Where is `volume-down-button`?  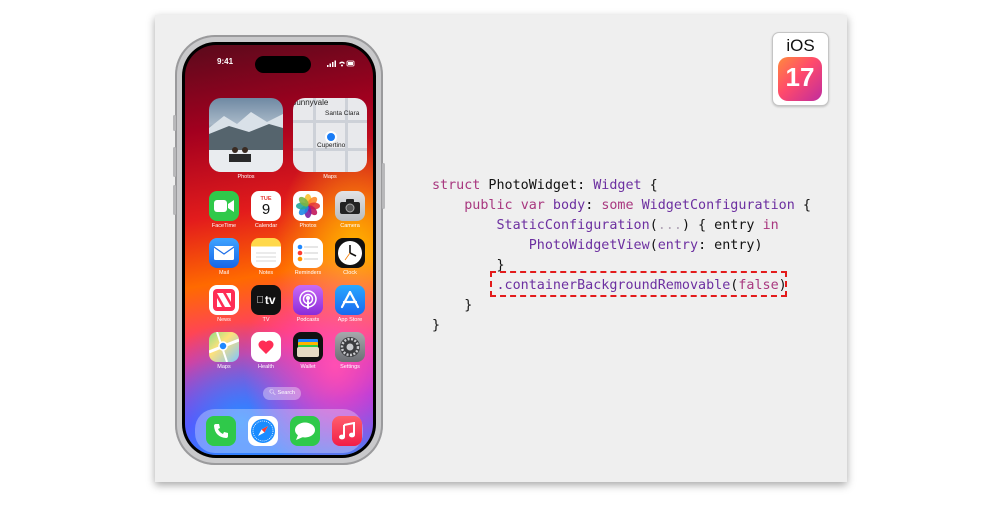
volume-down-button is located at coordinates (174, 200).